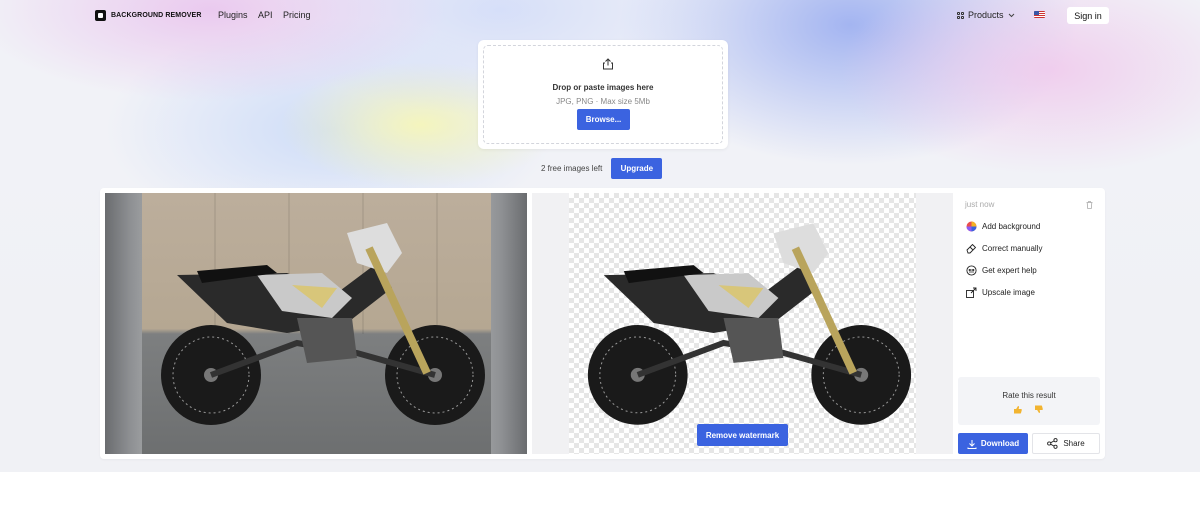  What do you see at coordinates (323, 324) in the screenshot?
I see `motorcycle-image` at bounding box center [323, 324].